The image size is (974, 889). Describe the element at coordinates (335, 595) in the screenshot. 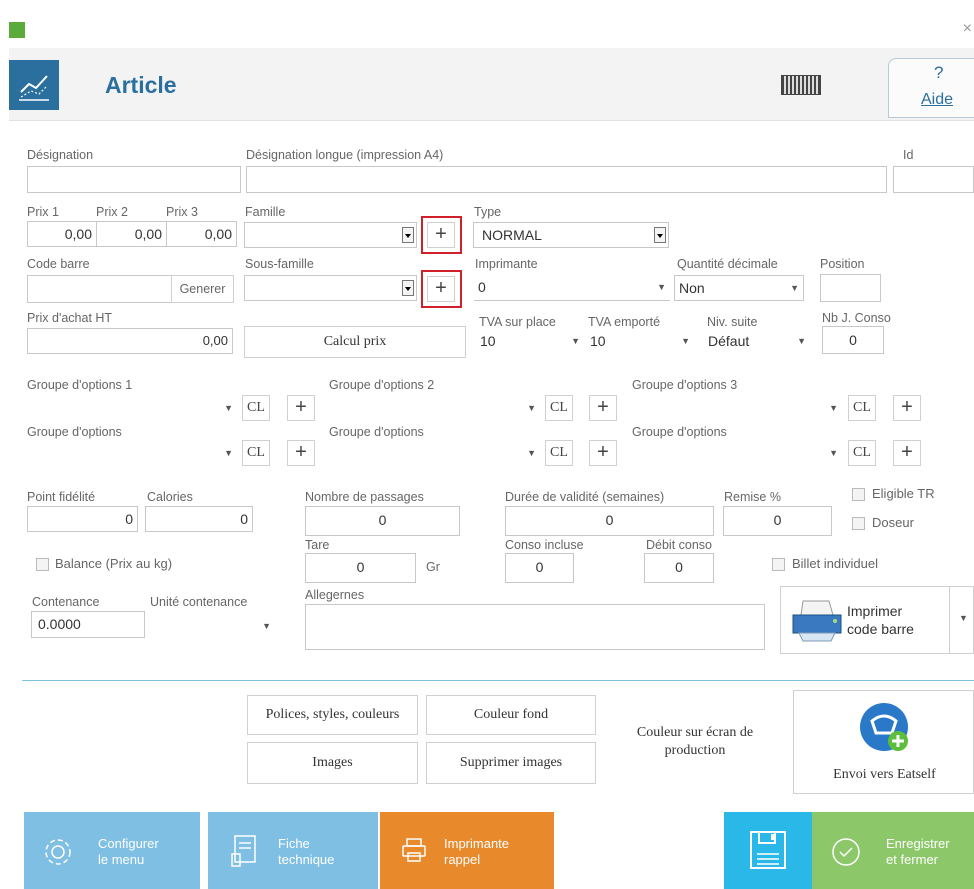

I see `allergenes-label: Allegernes` at that location.